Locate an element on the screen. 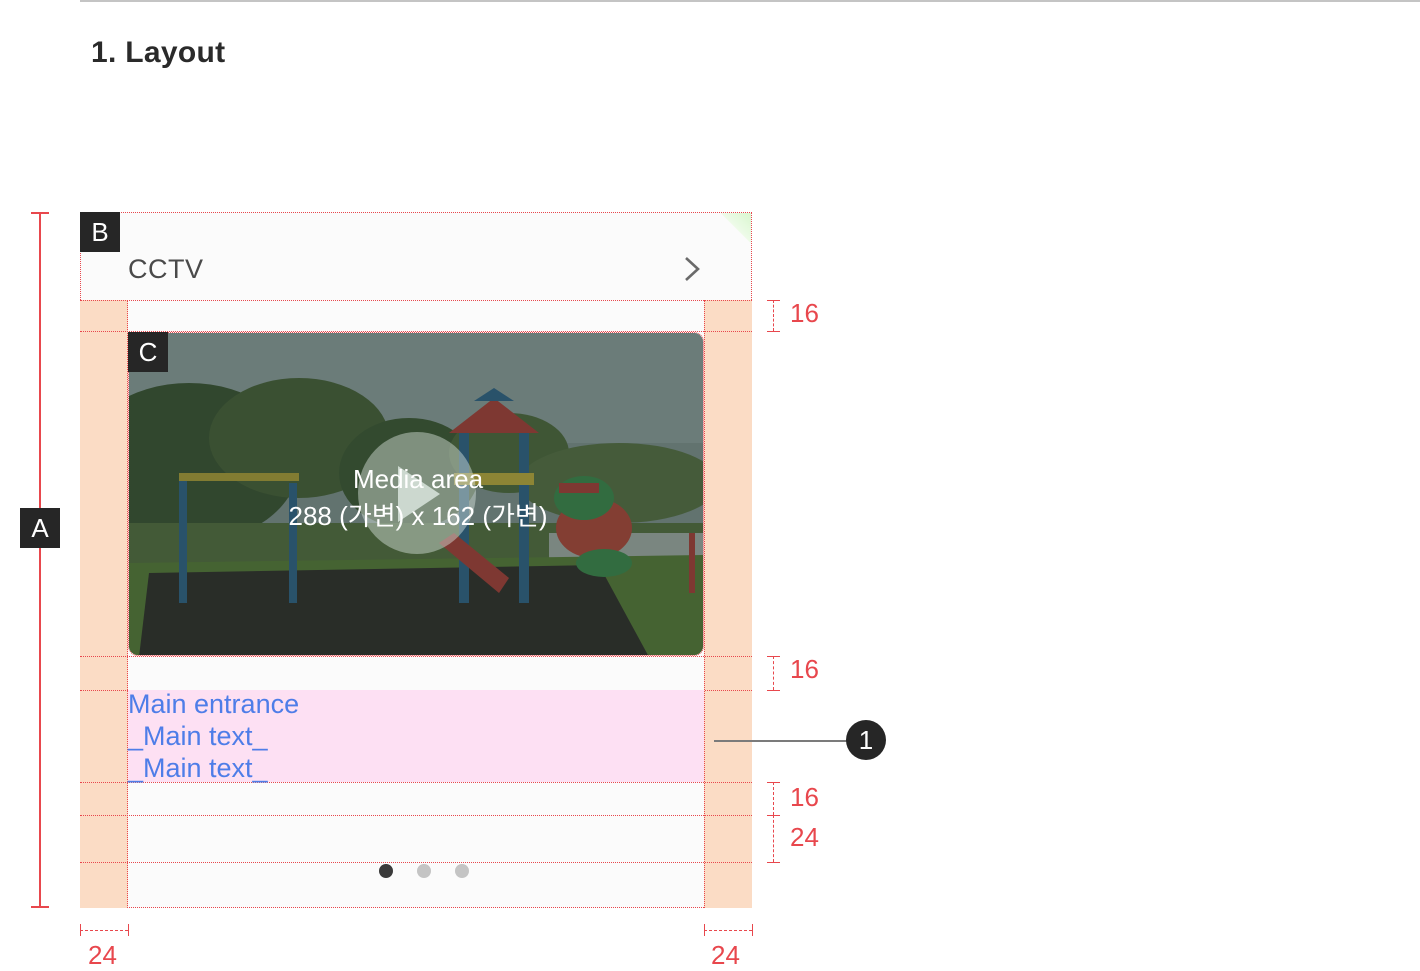  callout-leader-line is located at coordinates (781, 741).